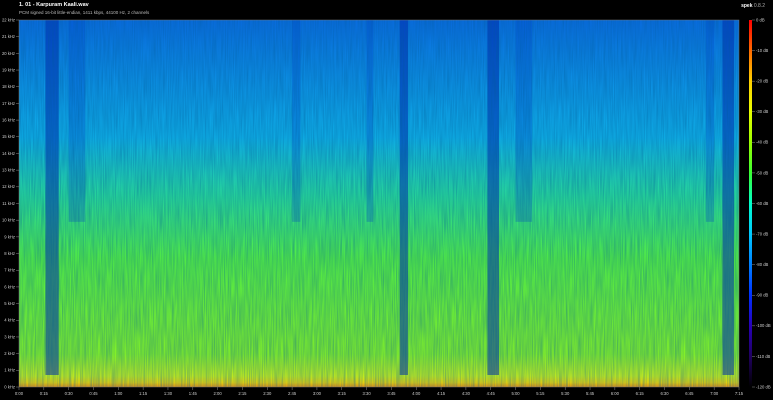 This screenshot has width=773, height=400. What do you see at coordinates (762, 295) in the screenshot?
I see `colorbar-tick-label: -90 dB` at bounding box center [762, 295].